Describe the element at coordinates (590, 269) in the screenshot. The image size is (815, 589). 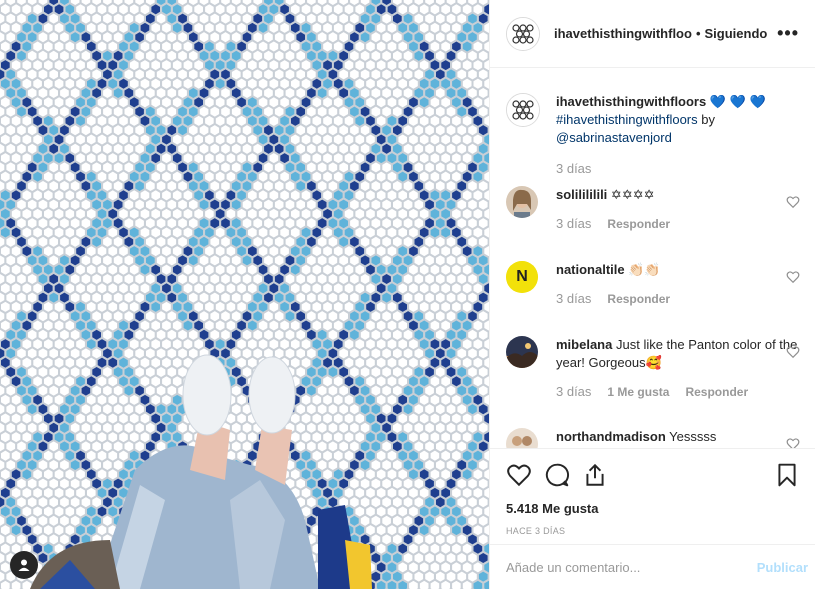
I see `comment-username: nationaltile` at that location.